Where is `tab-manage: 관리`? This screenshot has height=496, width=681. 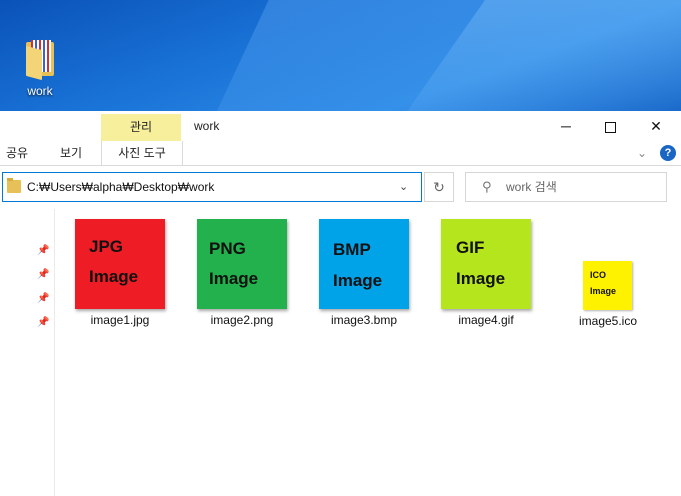
tab-manage: 관리 is located at coordinates (141, 127).